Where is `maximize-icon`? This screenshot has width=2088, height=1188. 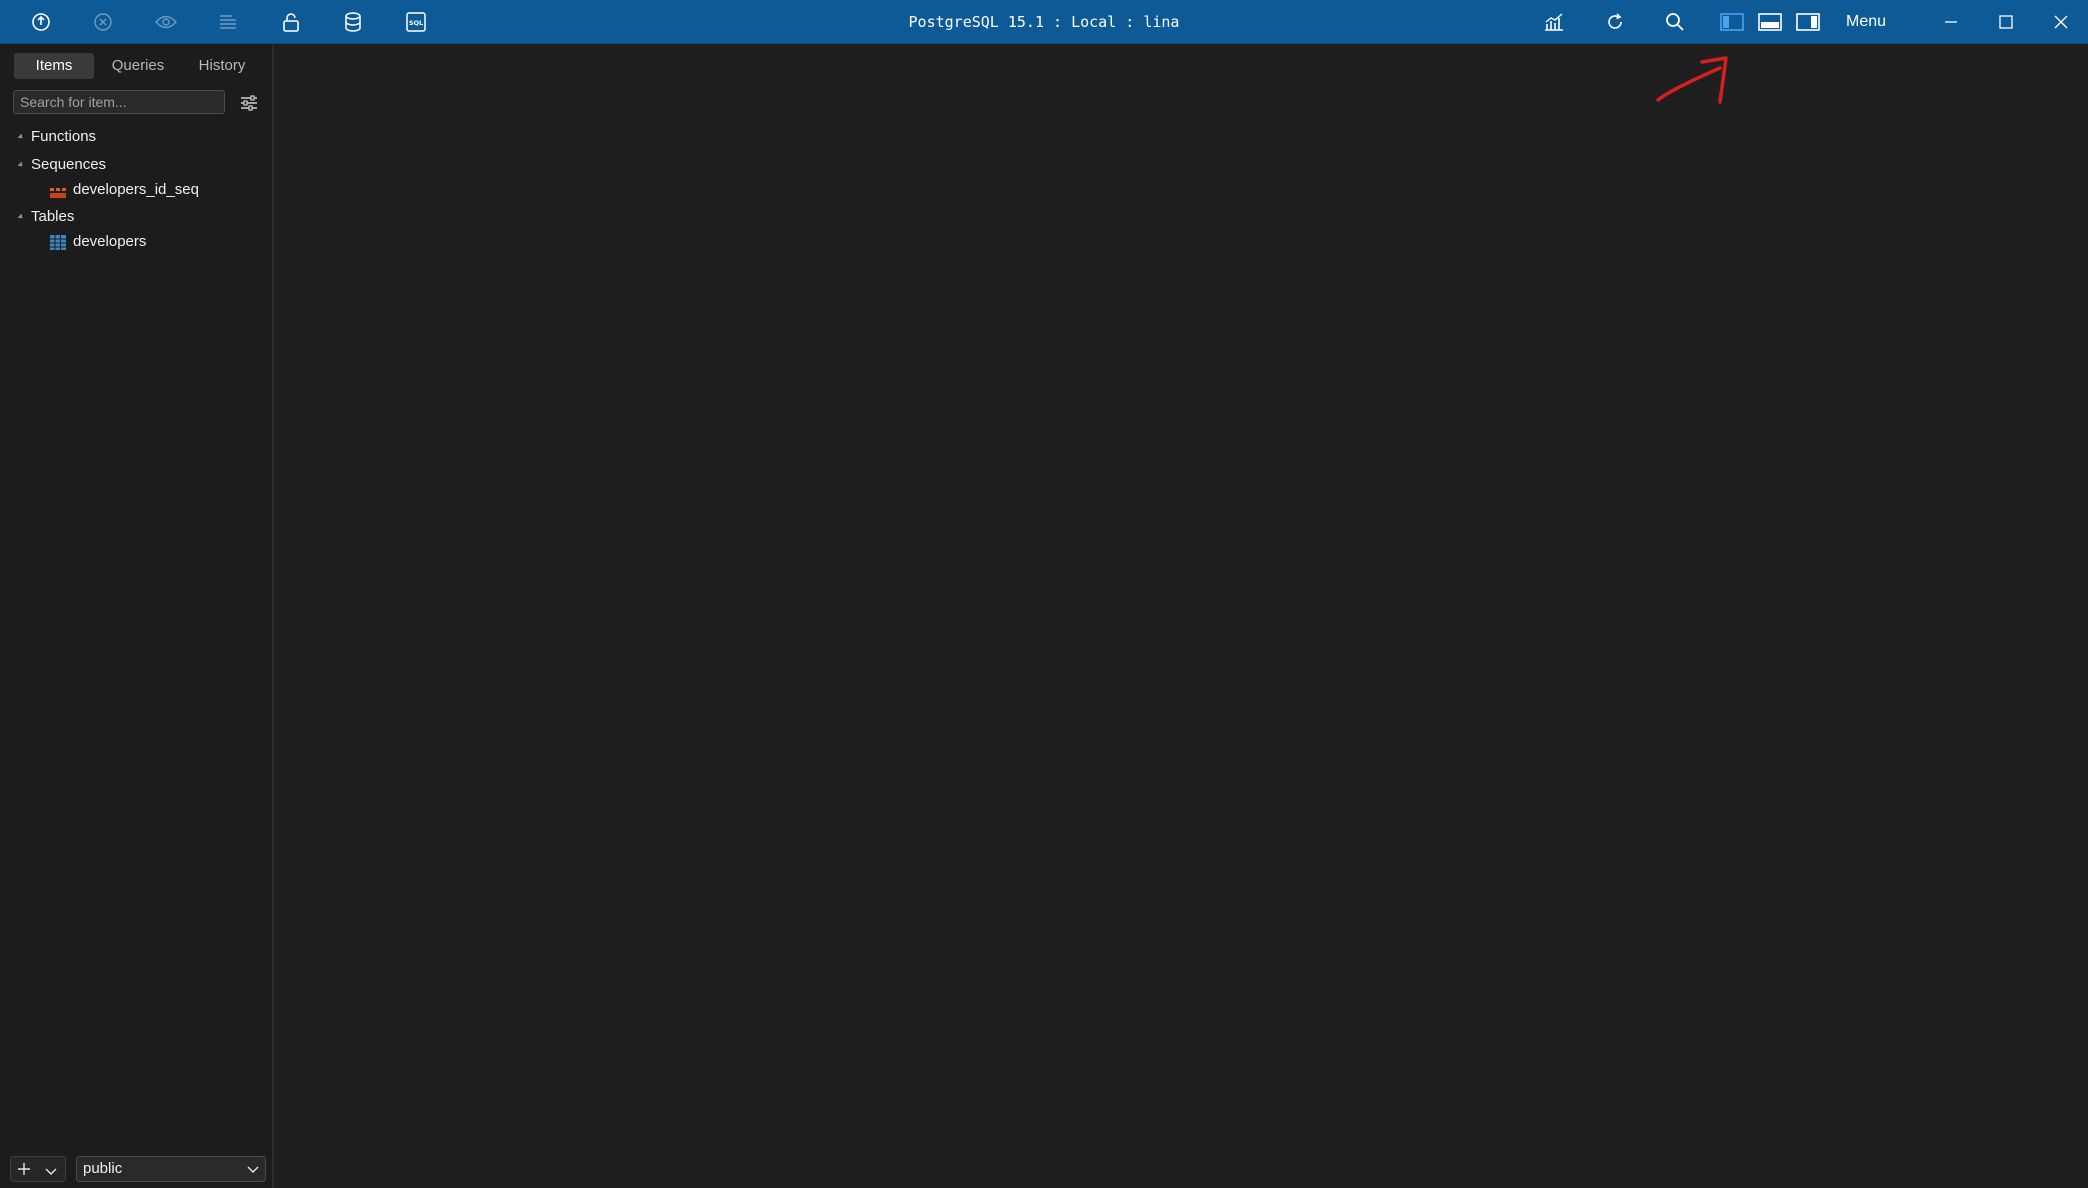 maximize-icon is located at coordinates (2006, 22).